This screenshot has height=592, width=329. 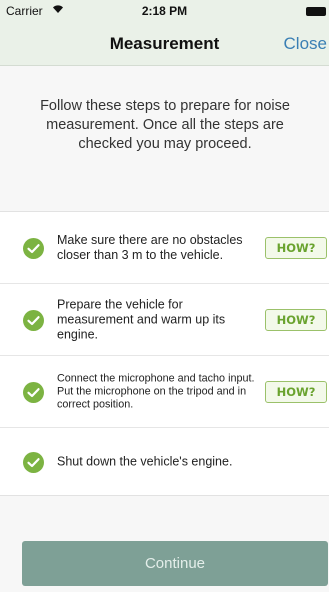 I want to click on battery-icon, so click(x=316, y=11).